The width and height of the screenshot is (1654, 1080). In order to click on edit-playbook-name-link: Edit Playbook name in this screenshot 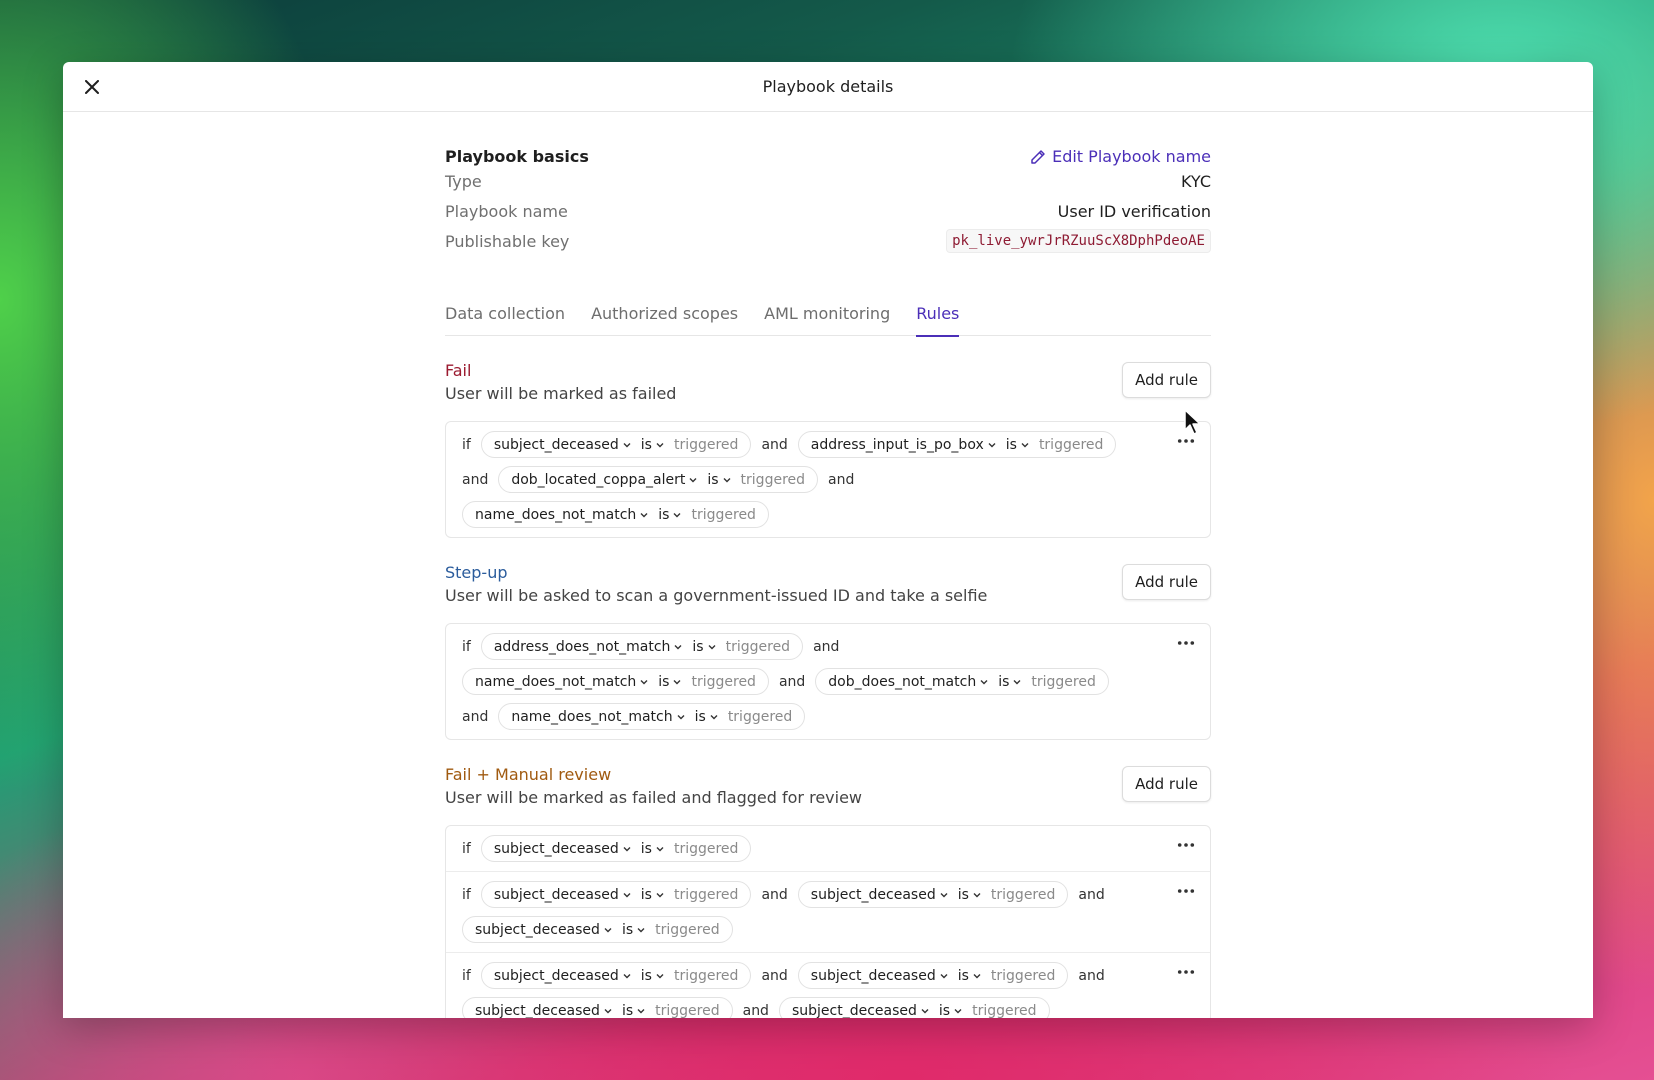, I will do `click(1120, 156)`.